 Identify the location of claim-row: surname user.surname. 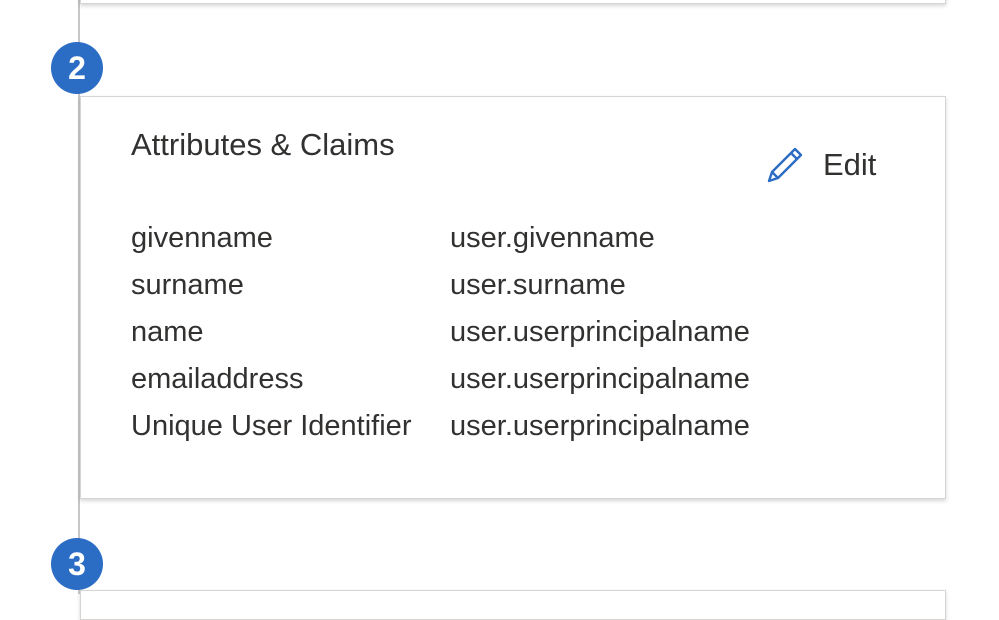
(440, 285).